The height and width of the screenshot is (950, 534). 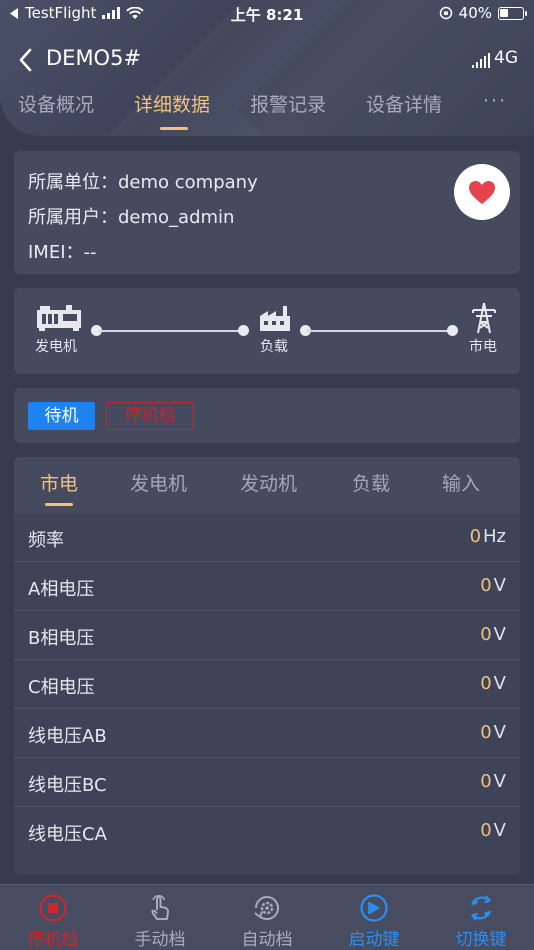 I want to click on switch-label: 切换键, so click(x=481, y=940).